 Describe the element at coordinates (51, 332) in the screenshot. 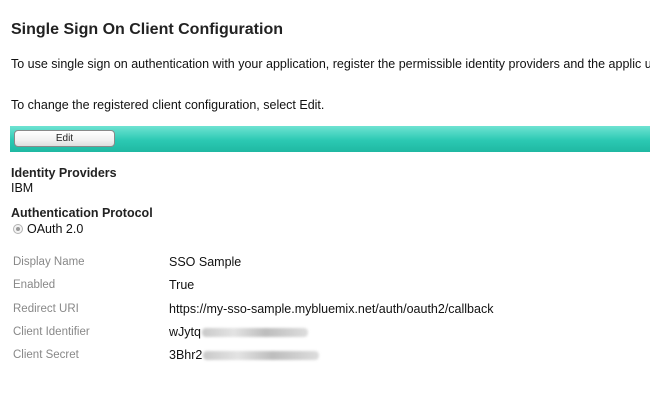

I see `client-identifier-label: Client Identifier` at that location.